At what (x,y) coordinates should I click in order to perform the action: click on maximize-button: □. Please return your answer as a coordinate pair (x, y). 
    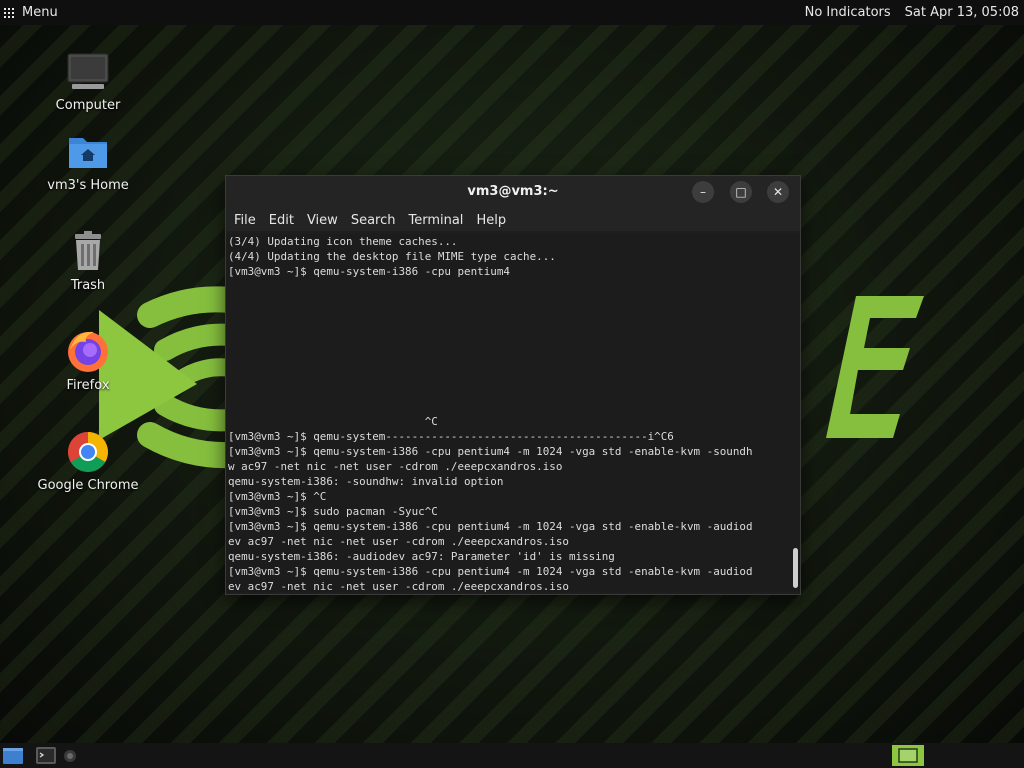
    Looking at the image, I should click on (741, 192).